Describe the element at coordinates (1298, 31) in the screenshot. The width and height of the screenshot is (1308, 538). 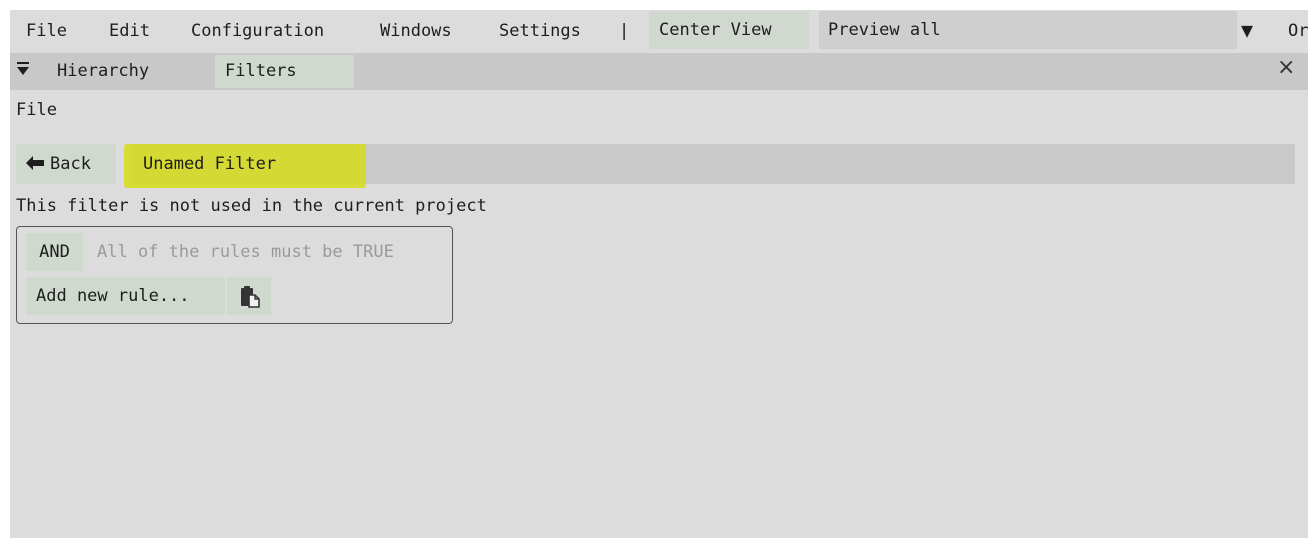
I see `menu-clipped-item: Or` at that location.